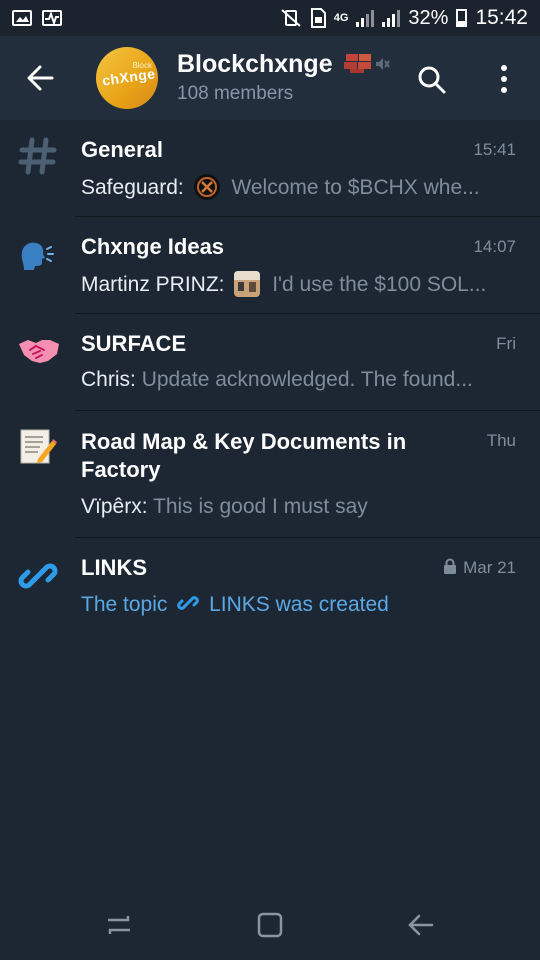  Describe the element at coordinates (38, 576) in the screenshot. I see `link-icon` at that location.